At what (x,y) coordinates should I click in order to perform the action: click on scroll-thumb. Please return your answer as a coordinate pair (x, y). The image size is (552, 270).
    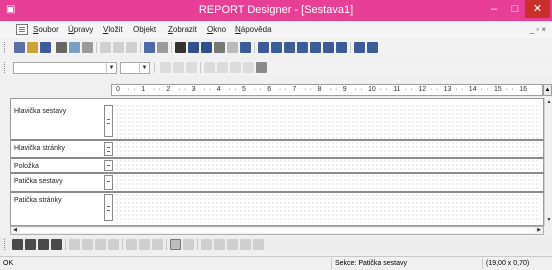
    Looking at the image, I should click on (277, 230).